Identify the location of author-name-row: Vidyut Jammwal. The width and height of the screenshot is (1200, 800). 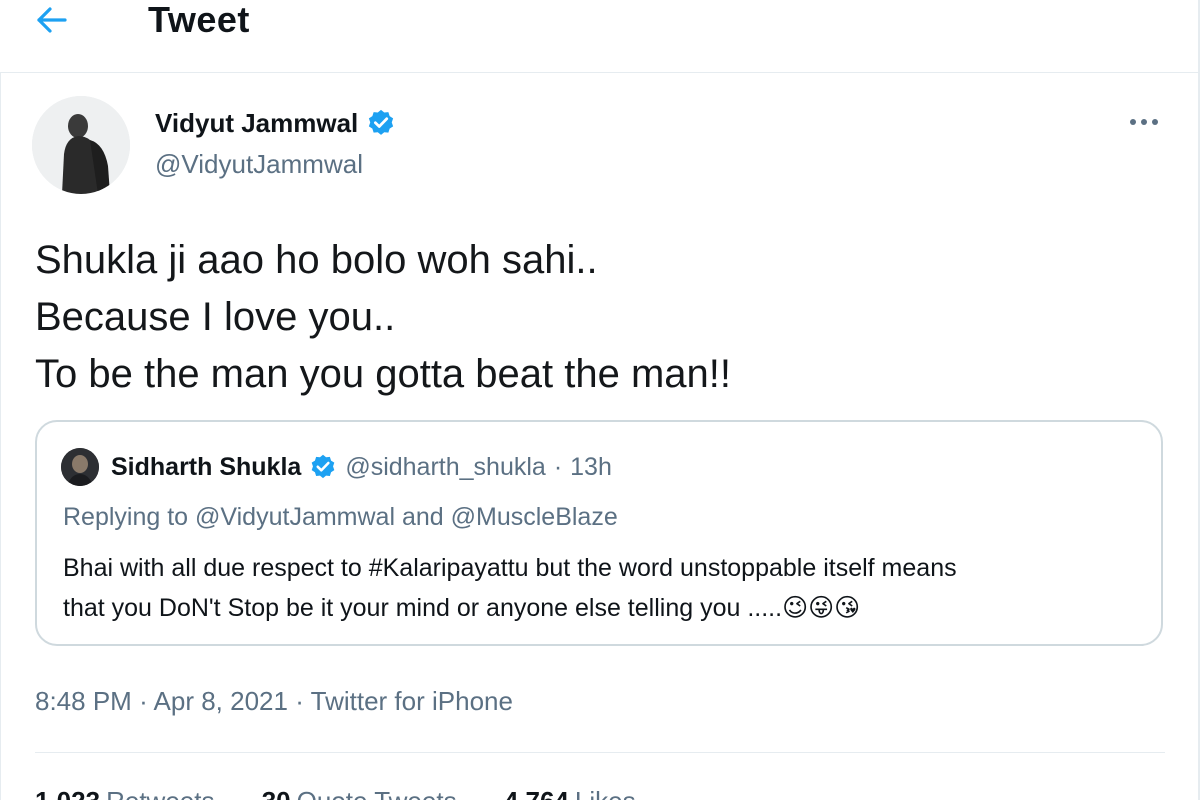
(275, 123).